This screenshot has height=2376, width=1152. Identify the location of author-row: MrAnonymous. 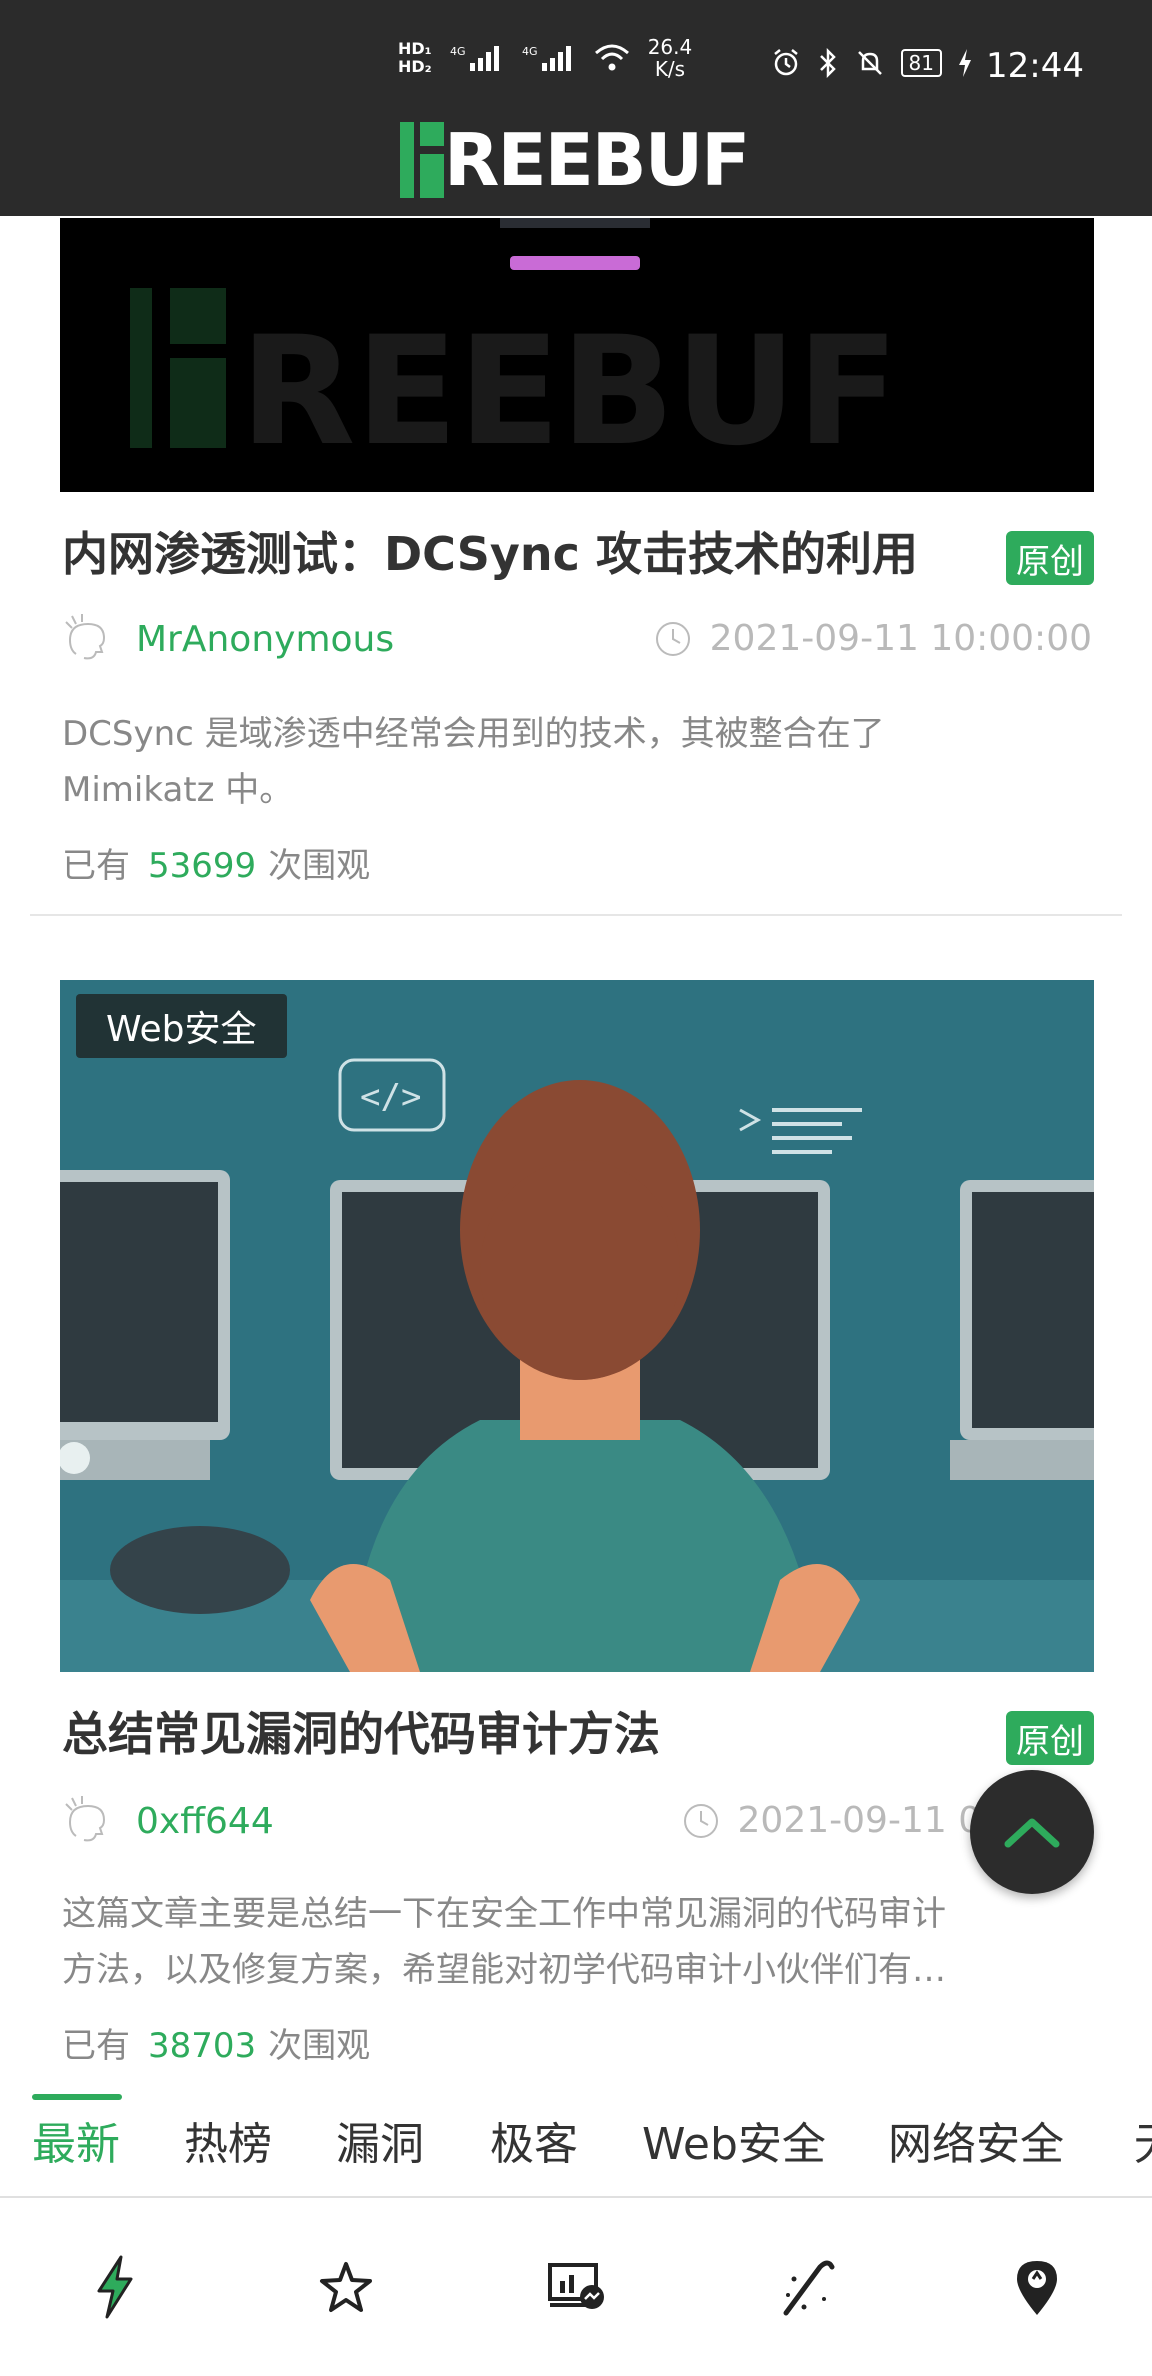
(228, 639).